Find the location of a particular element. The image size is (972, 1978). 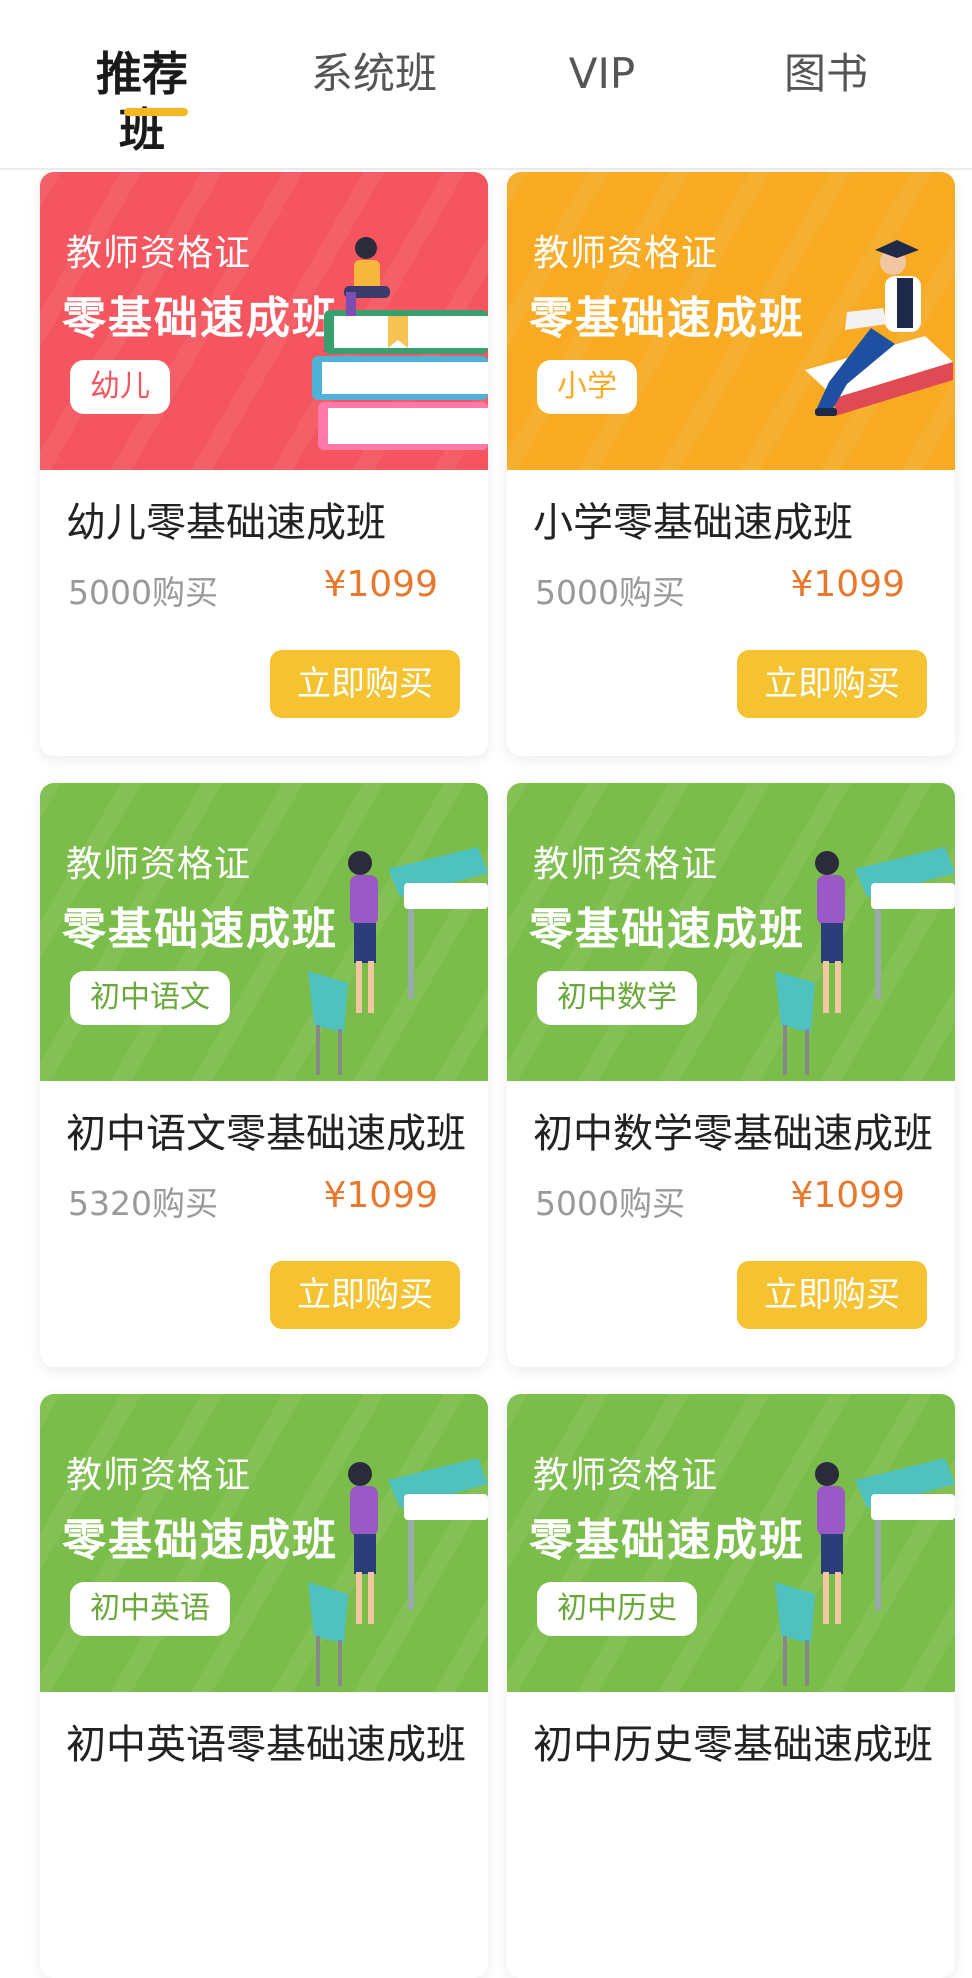

course-card: 教师资格证 零基础速成班 初中历史 初中历史零基础速成班 is located at coordinates (731, 1686).